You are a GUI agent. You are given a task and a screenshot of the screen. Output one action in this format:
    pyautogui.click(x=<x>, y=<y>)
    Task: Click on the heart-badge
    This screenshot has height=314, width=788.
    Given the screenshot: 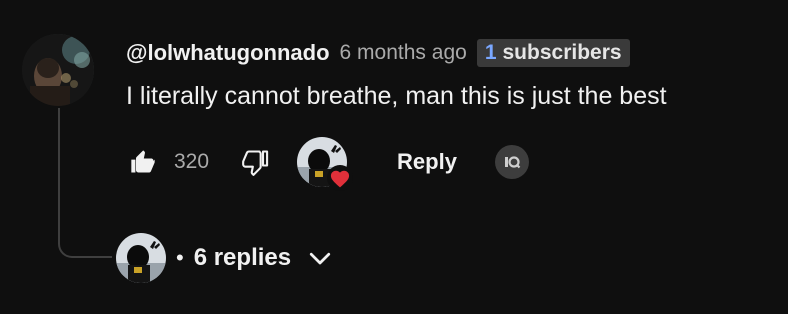 What is the action you would take?
    pyautogui.click(x=340, y=178)
    